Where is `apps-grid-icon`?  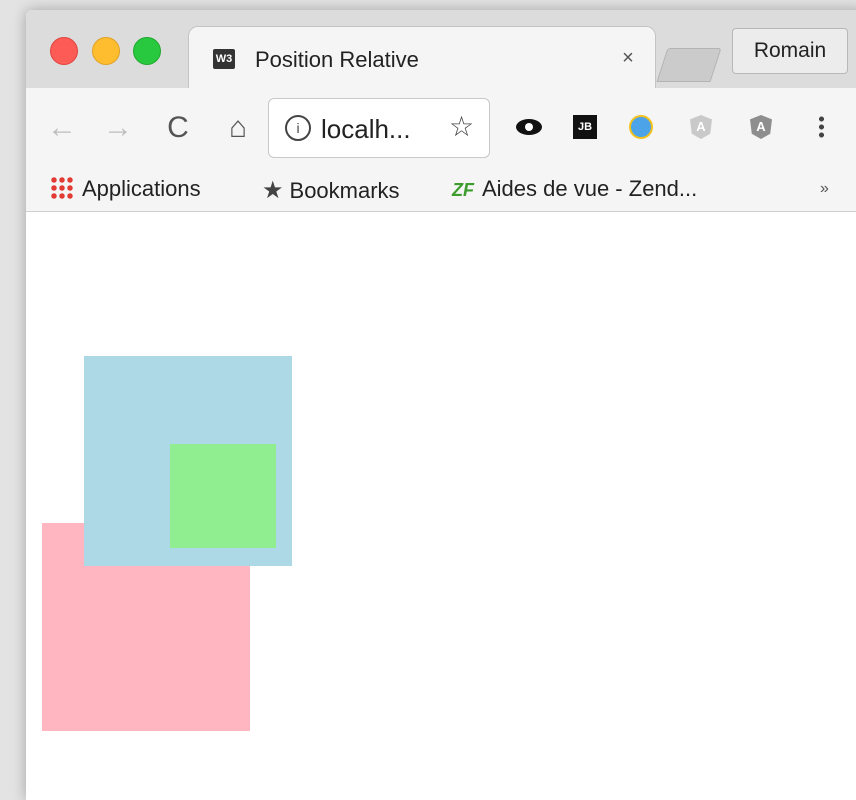 apps-grid-icon is located at coordinates (62, 188).